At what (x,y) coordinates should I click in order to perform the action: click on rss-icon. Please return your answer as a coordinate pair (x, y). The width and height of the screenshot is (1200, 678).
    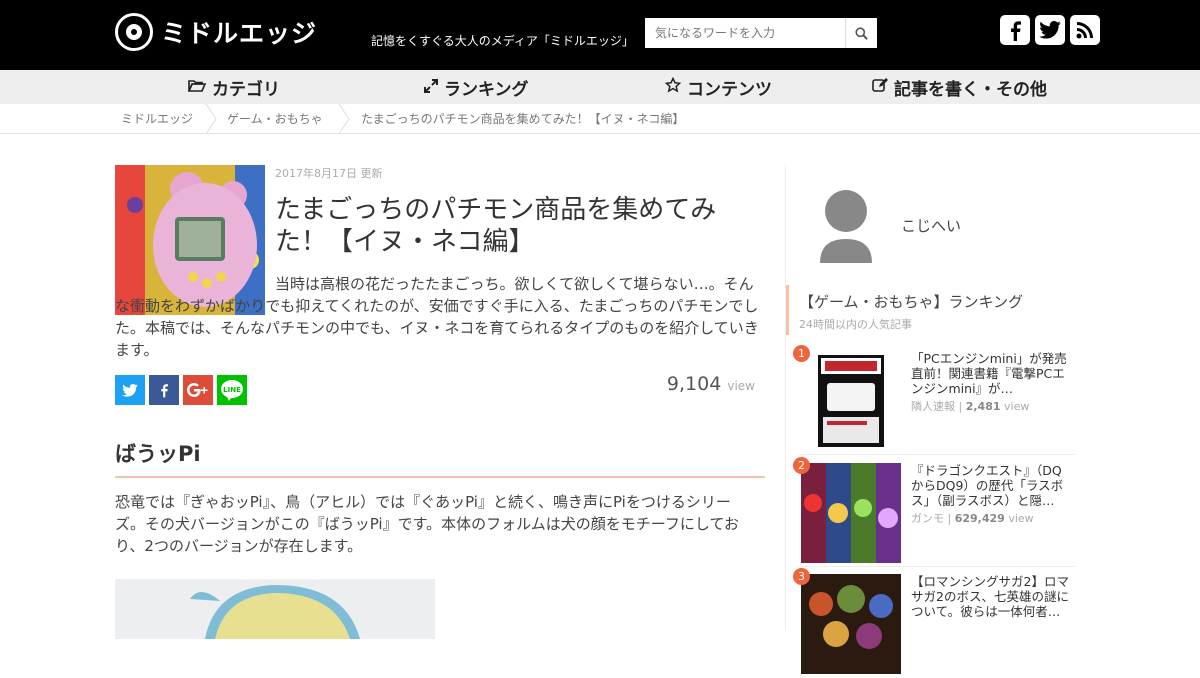
    Looking at the image, I should click on (1085, 30).